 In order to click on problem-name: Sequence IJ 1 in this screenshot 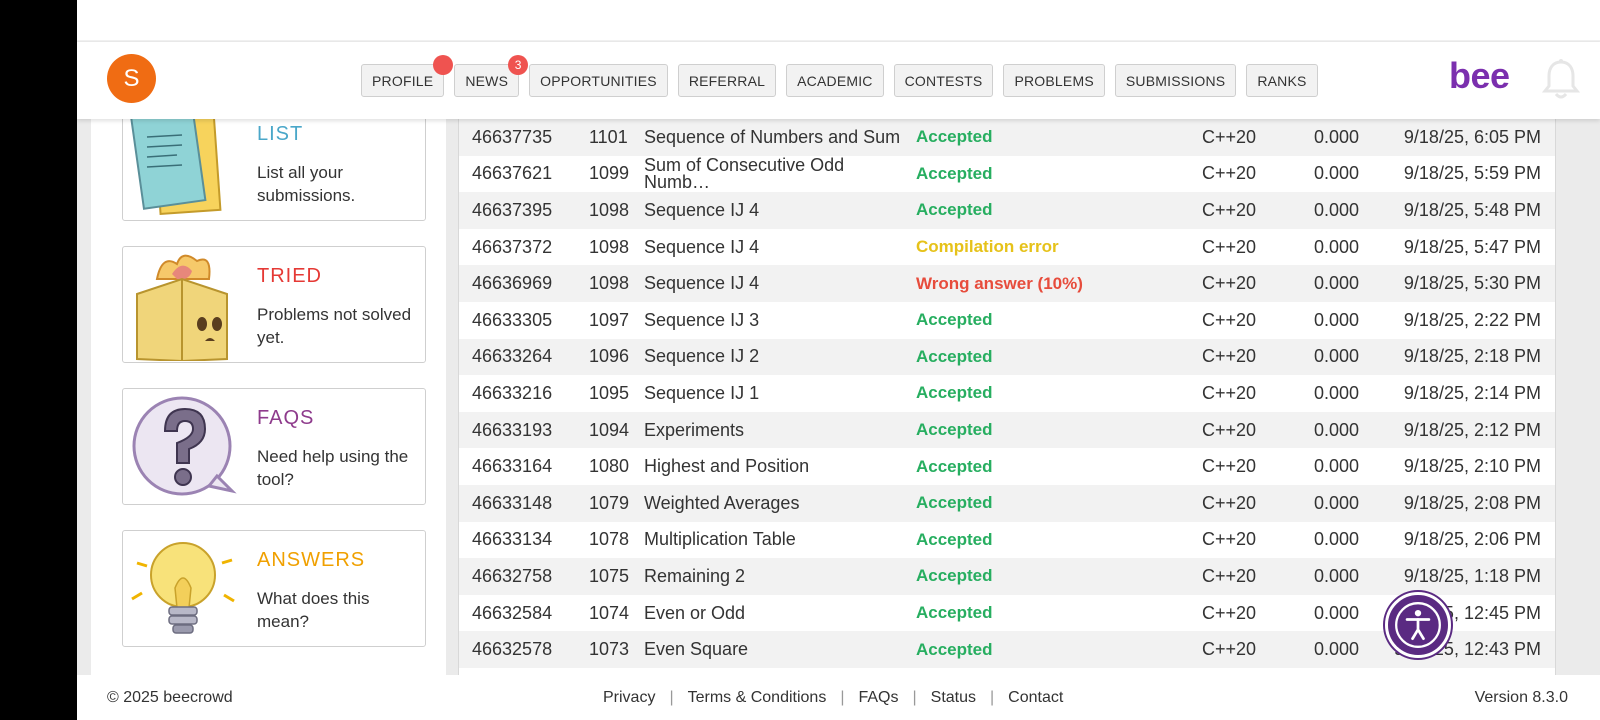, I will do `click(776, 393)`.